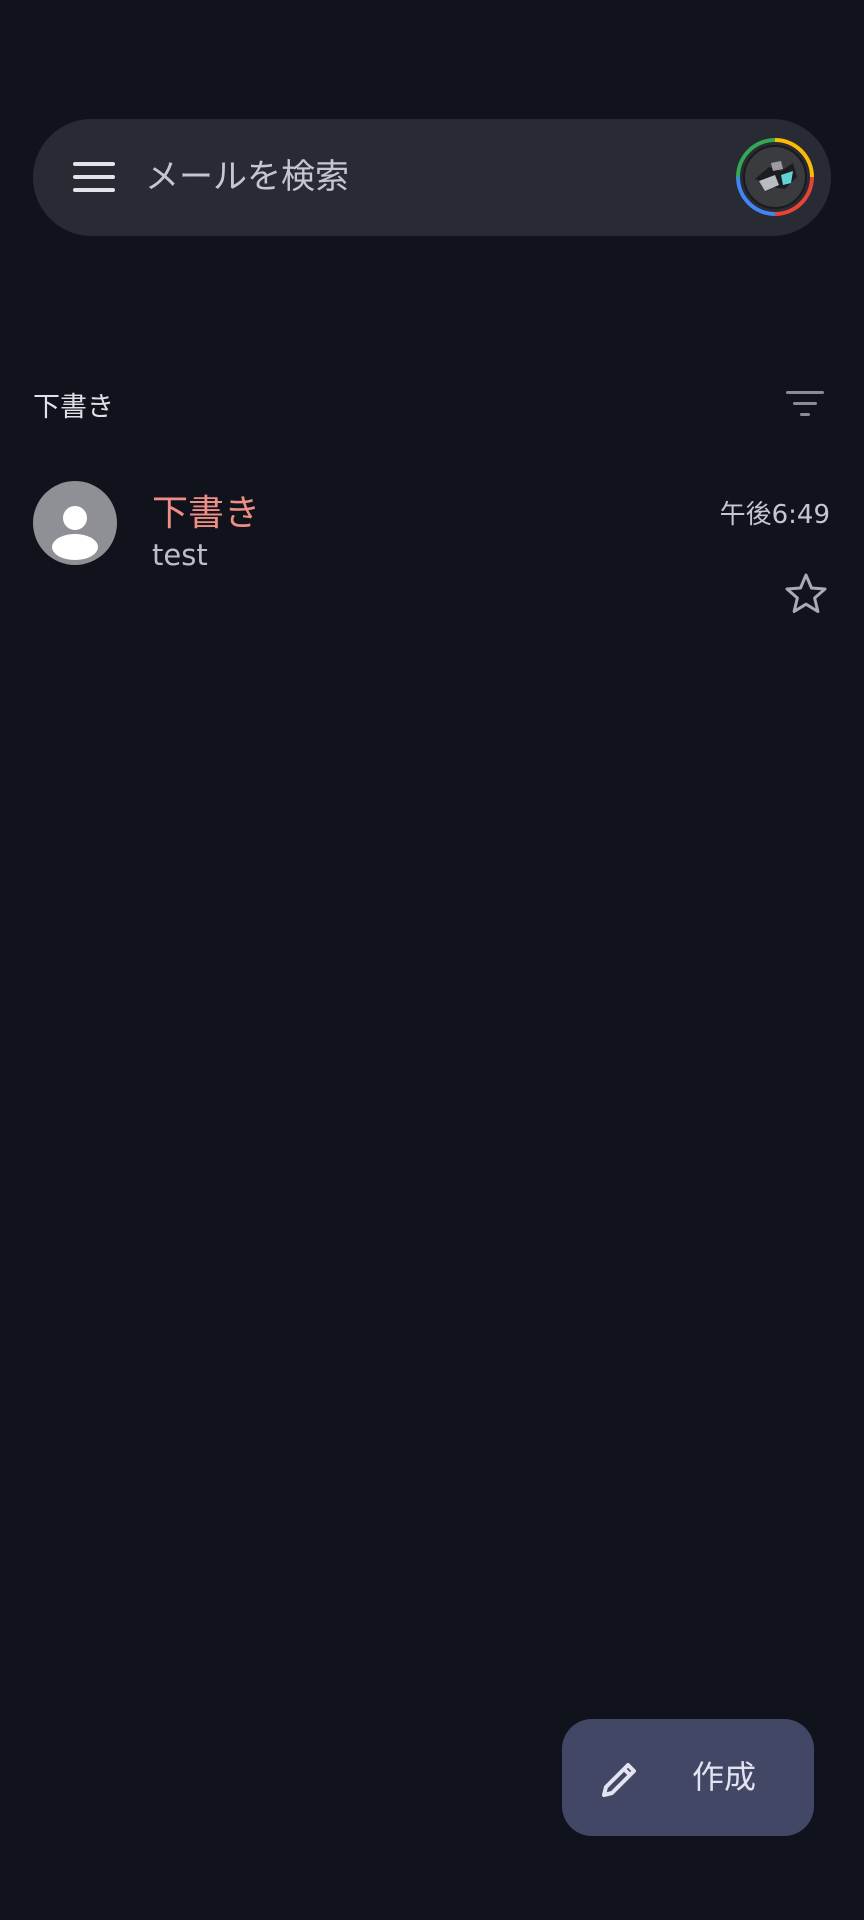 This screenshot has height=1920, width=864. I want to click on compose-button: 作成, so click(688, 1777).